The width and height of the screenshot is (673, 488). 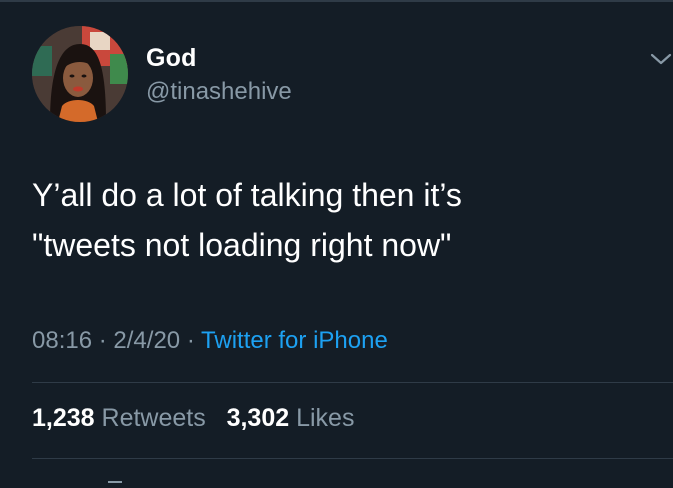 I want to click on likes-count: 3,302, so click(x=258, y=418).